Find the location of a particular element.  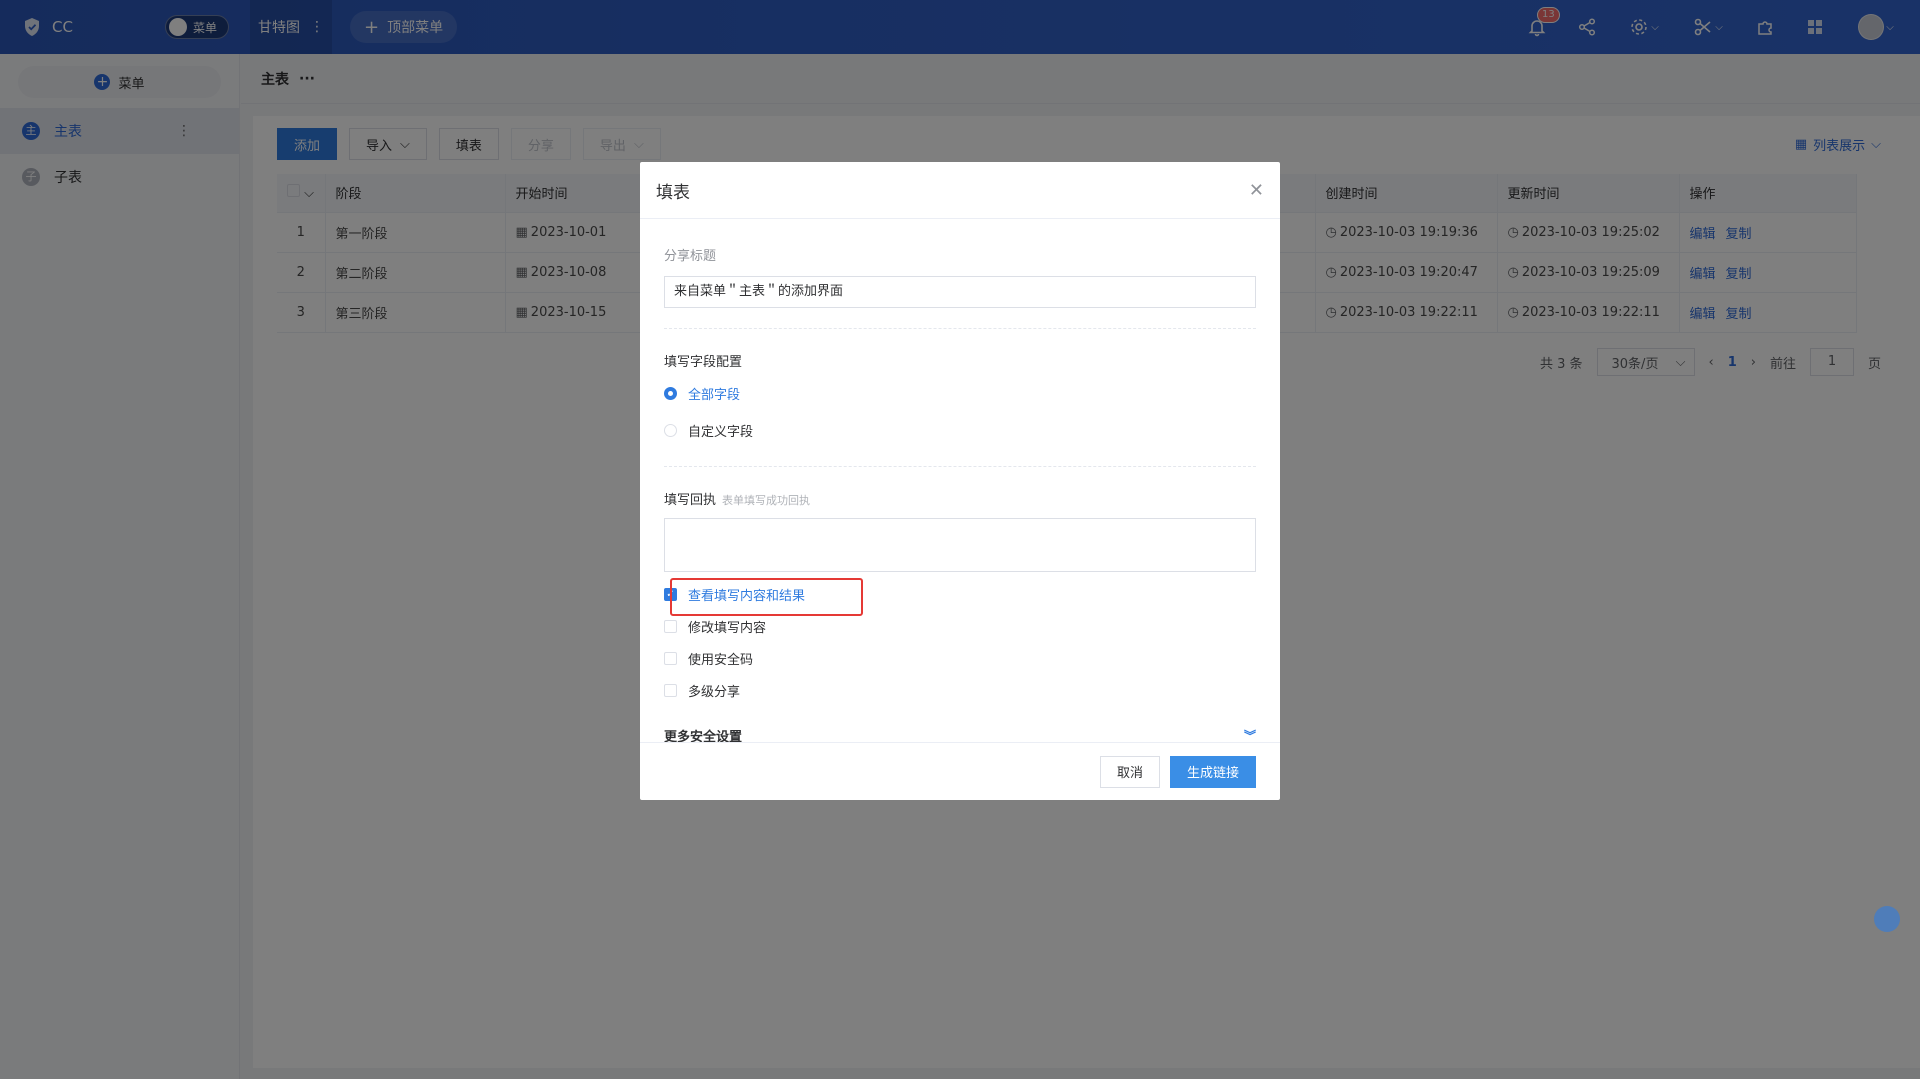

permission-checks: ✓ 查看填写内容和结果 修改填写内容 使用安全码 多级分享 is located at coordinates (960, 642).